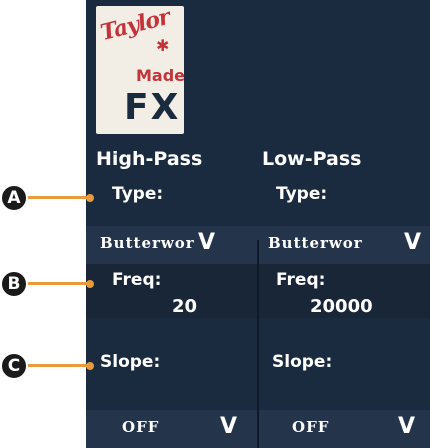  What do you see at coordinates (258, 344) in the screenshot?
I see `column-divider` at bounding box center [258, 344].